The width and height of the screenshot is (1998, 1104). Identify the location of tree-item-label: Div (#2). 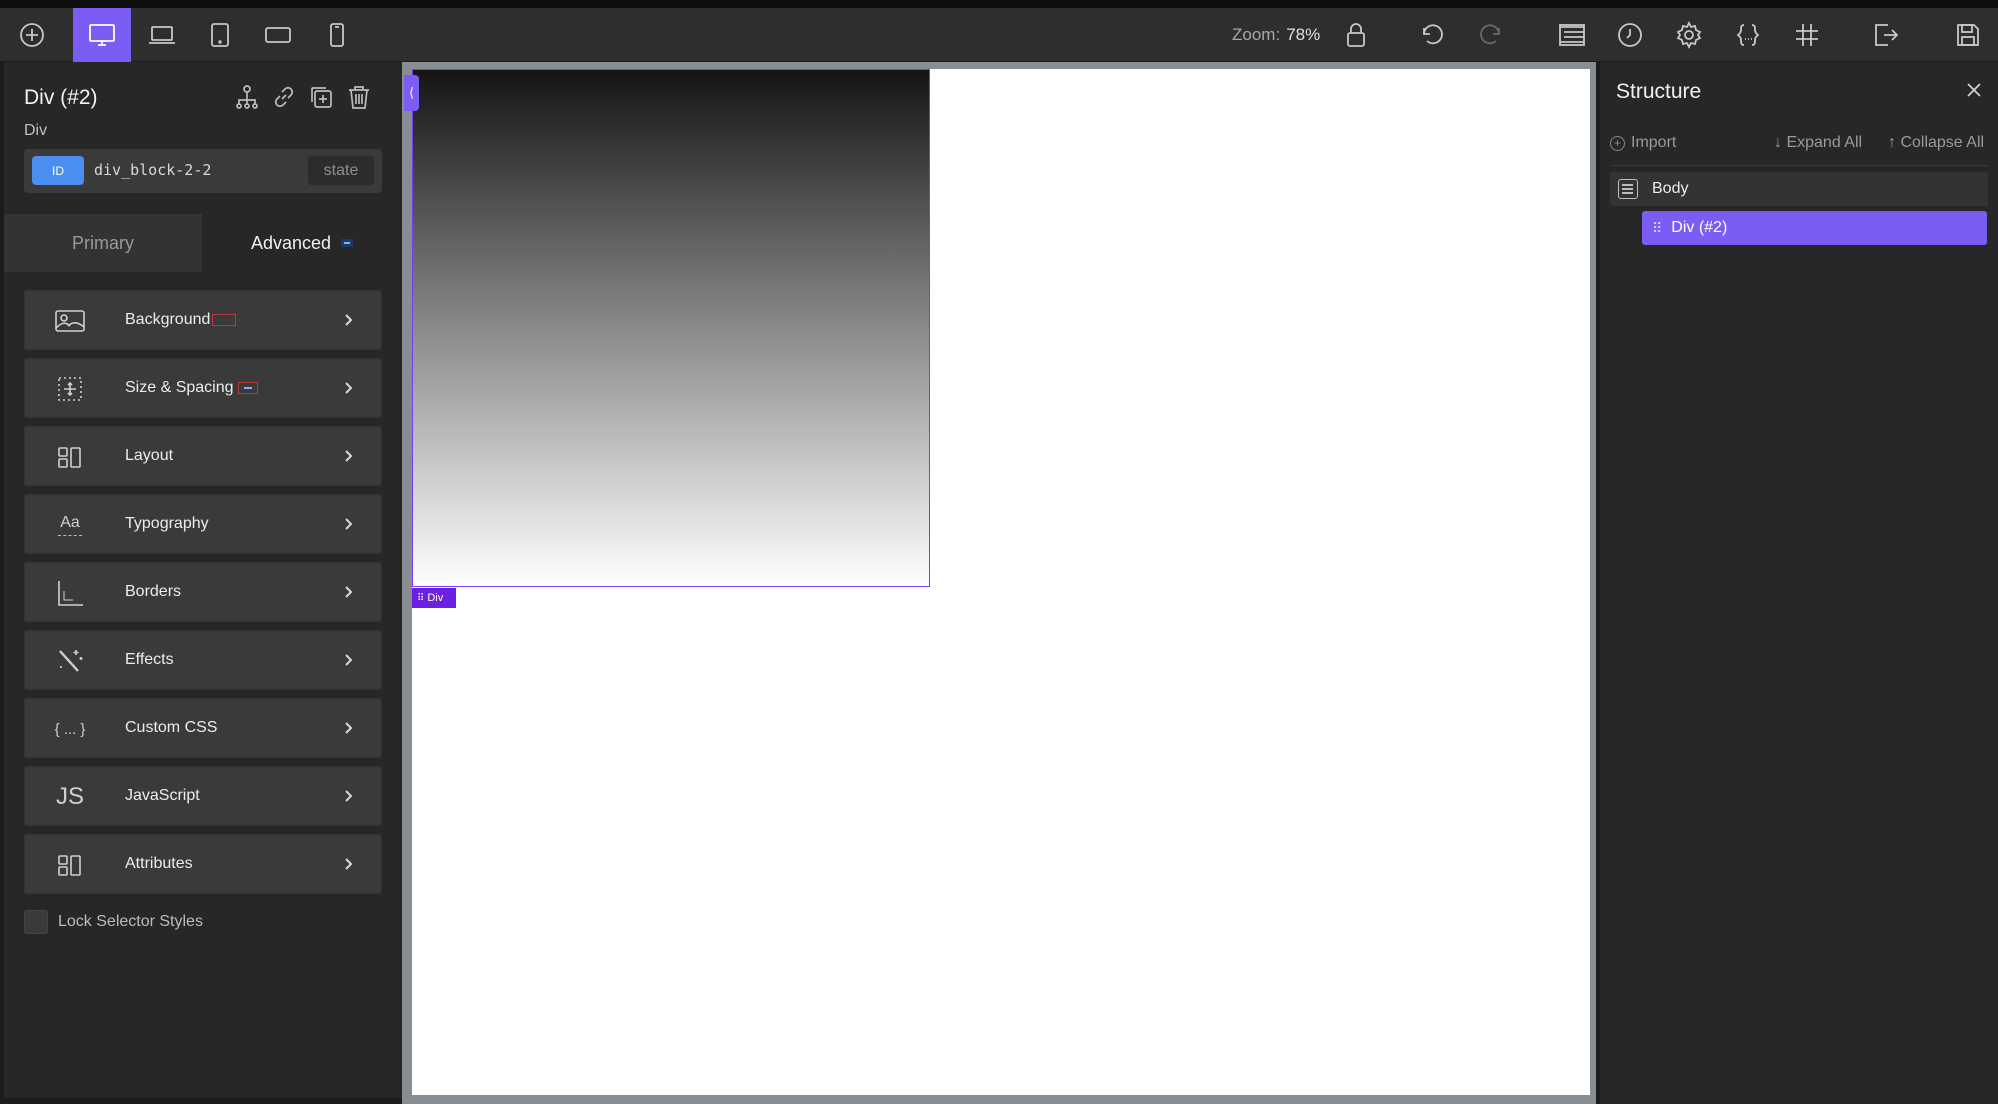
(1699, 227).